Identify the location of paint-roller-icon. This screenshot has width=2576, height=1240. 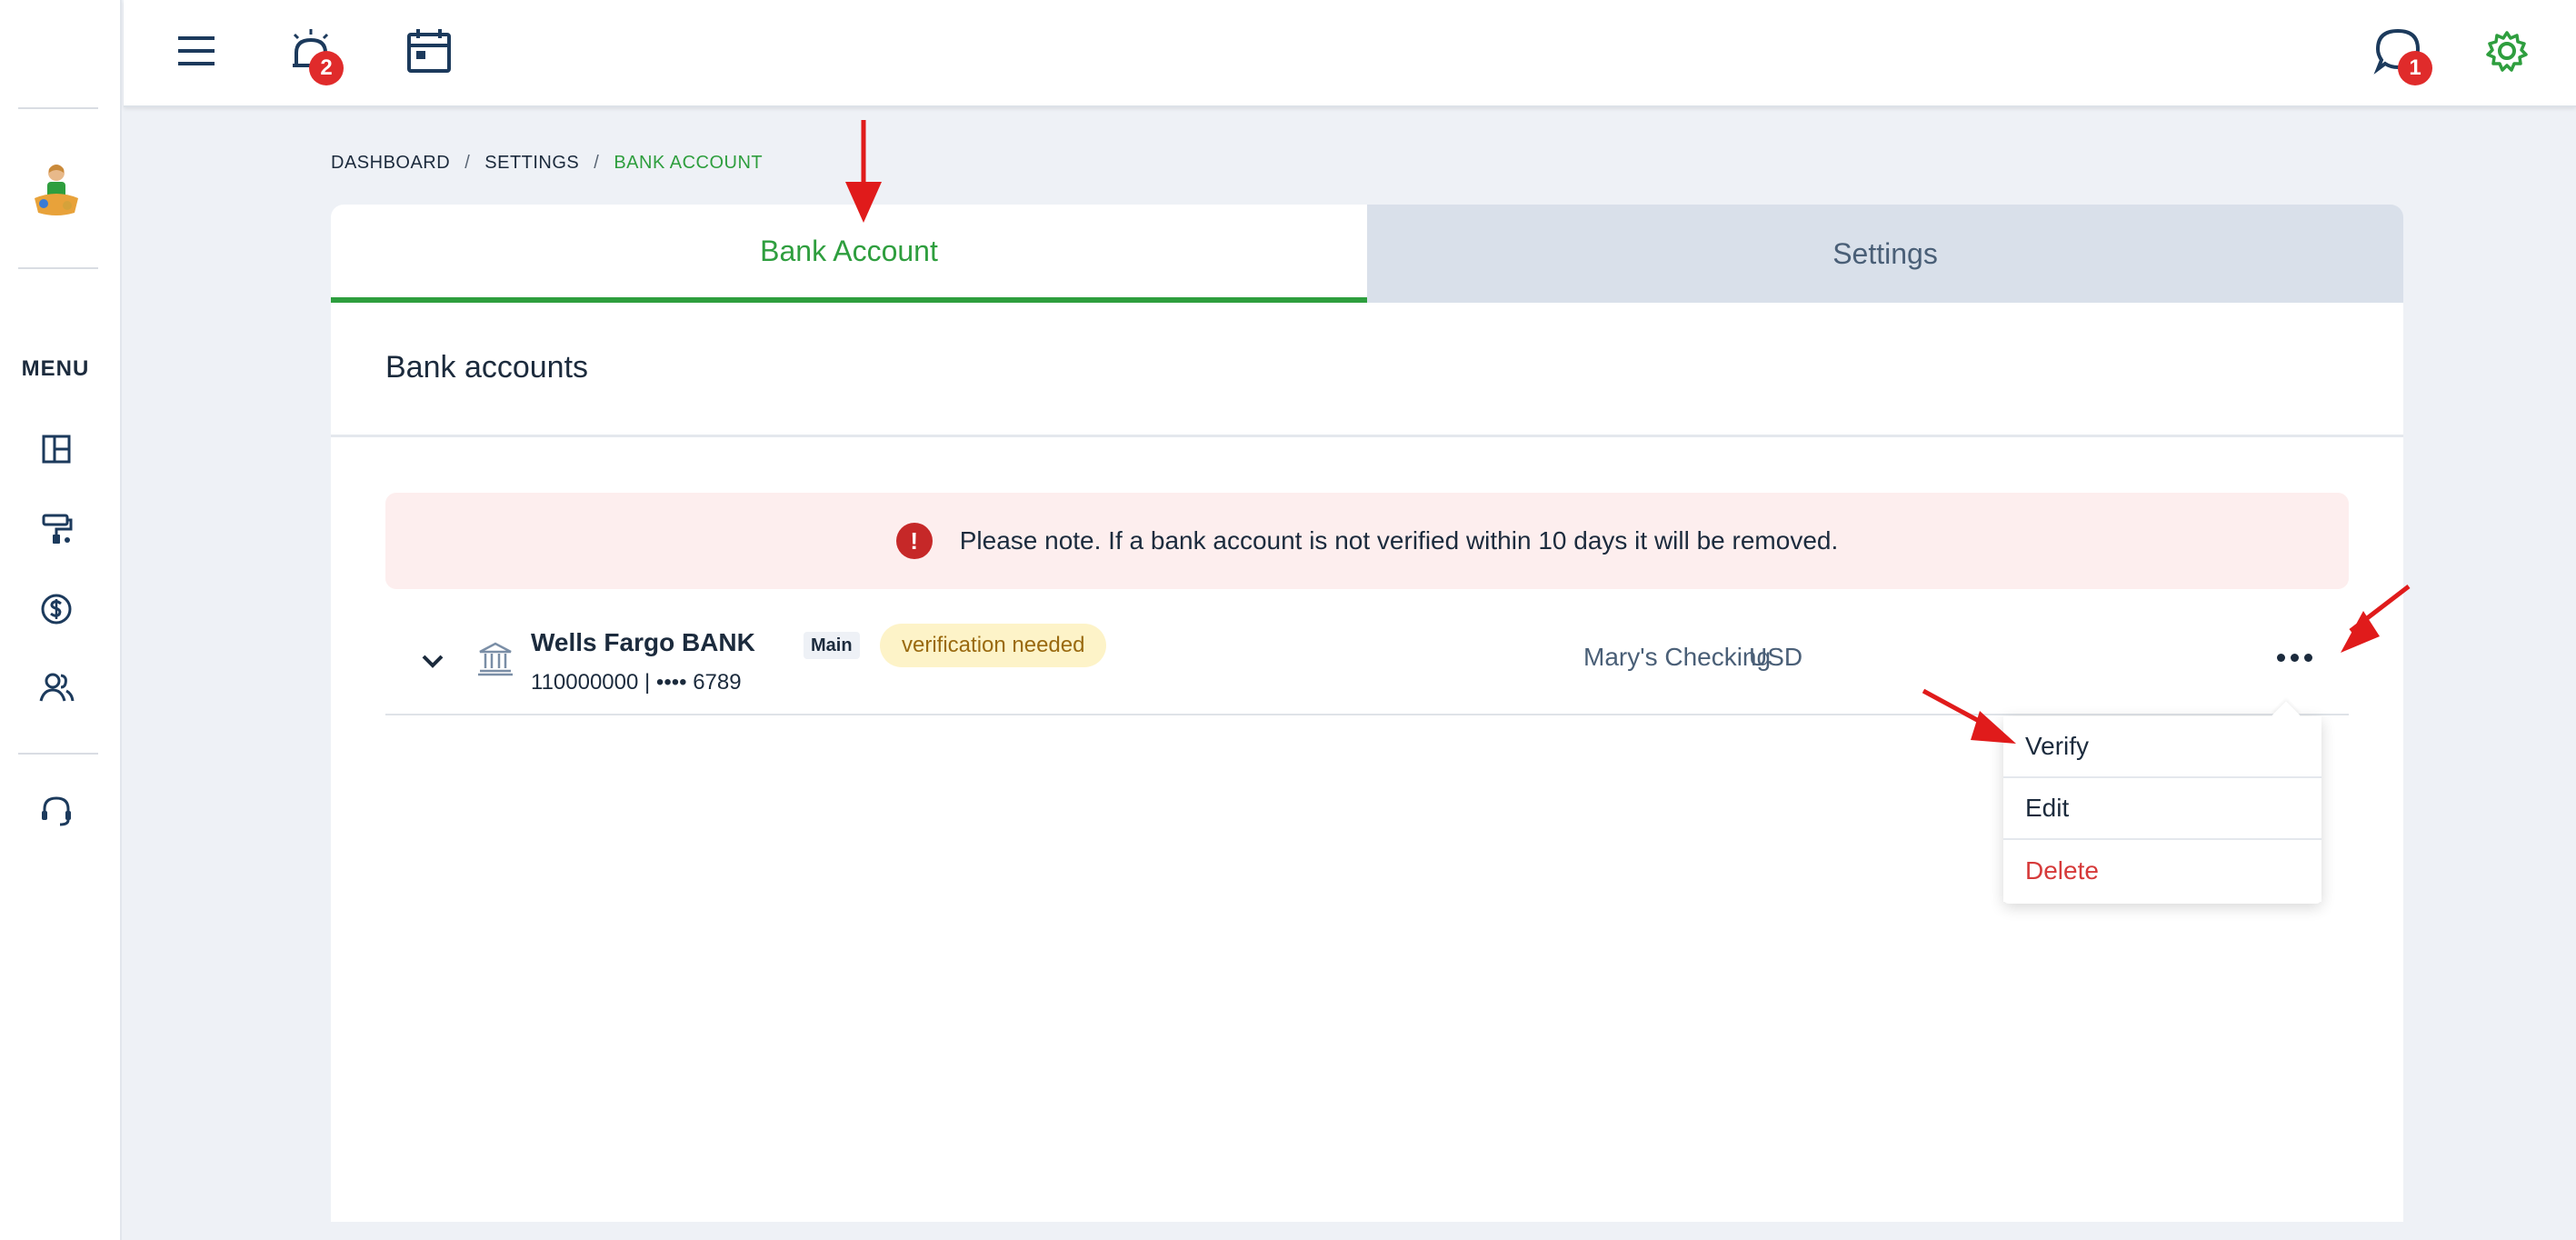
(56, 529).